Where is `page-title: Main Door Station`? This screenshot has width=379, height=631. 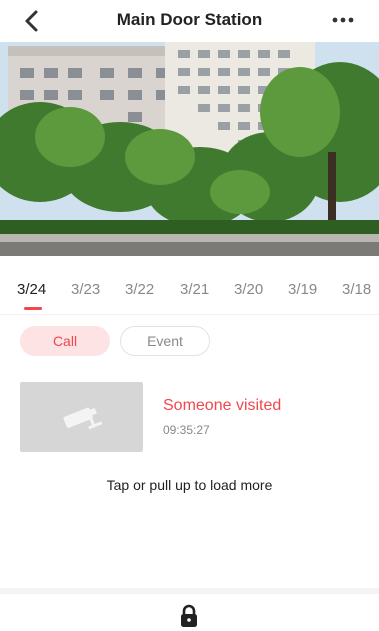 page-title: Main Door Station is located at coordinates (189, 19).